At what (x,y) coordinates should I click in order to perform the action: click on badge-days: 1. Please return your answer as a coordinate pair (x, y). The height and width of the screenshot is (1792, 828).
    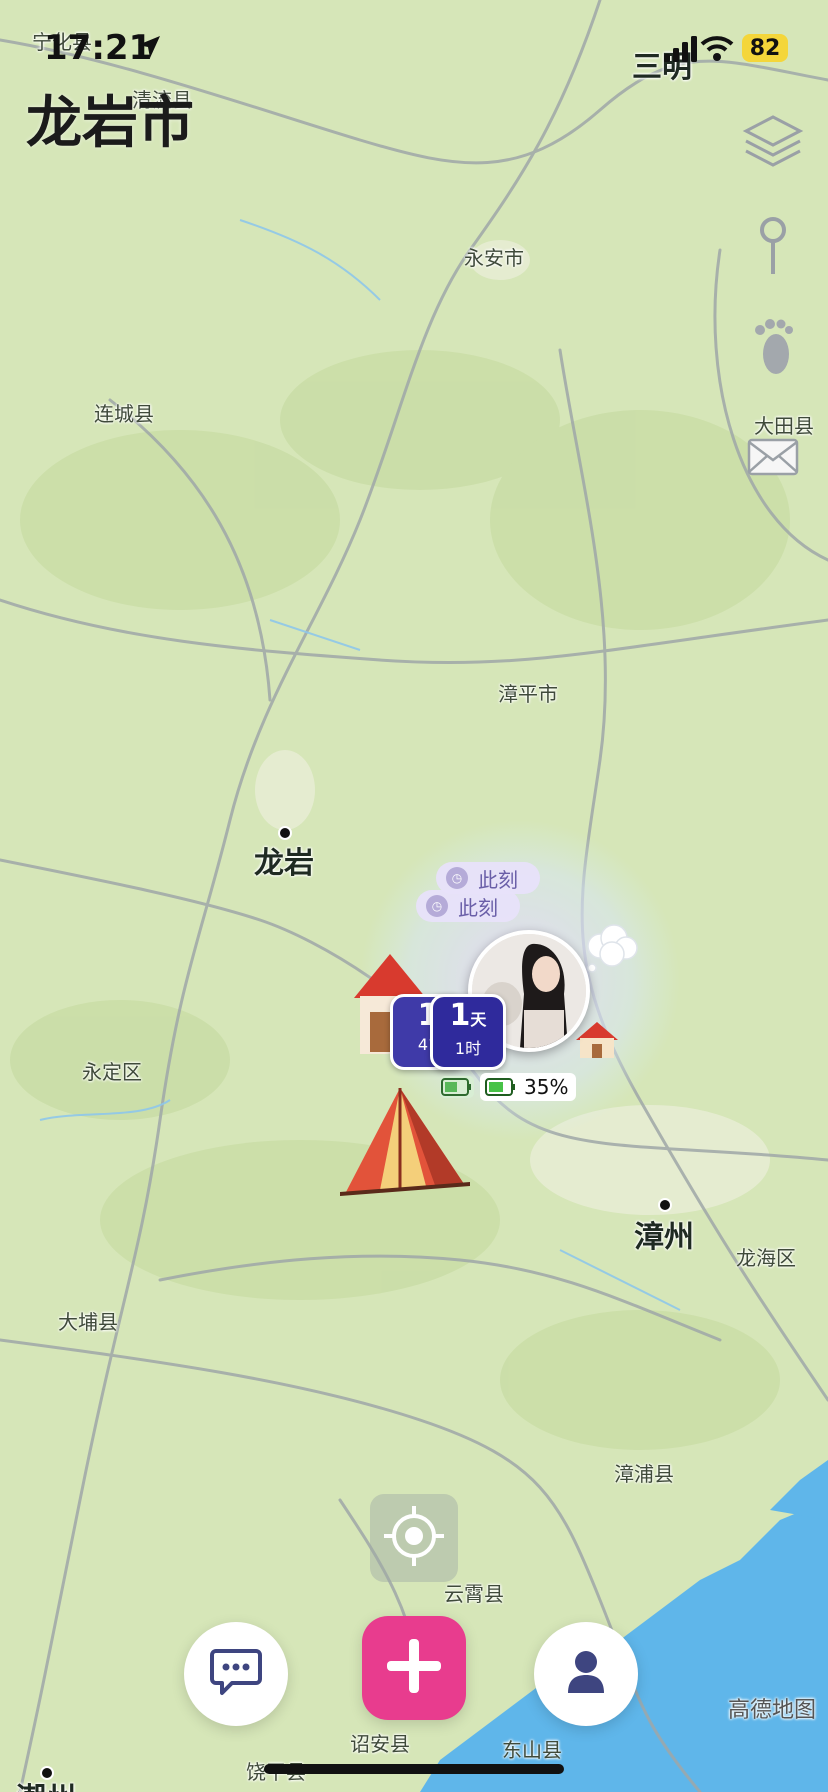
    Looking at the image, I should click on (460, 1015).